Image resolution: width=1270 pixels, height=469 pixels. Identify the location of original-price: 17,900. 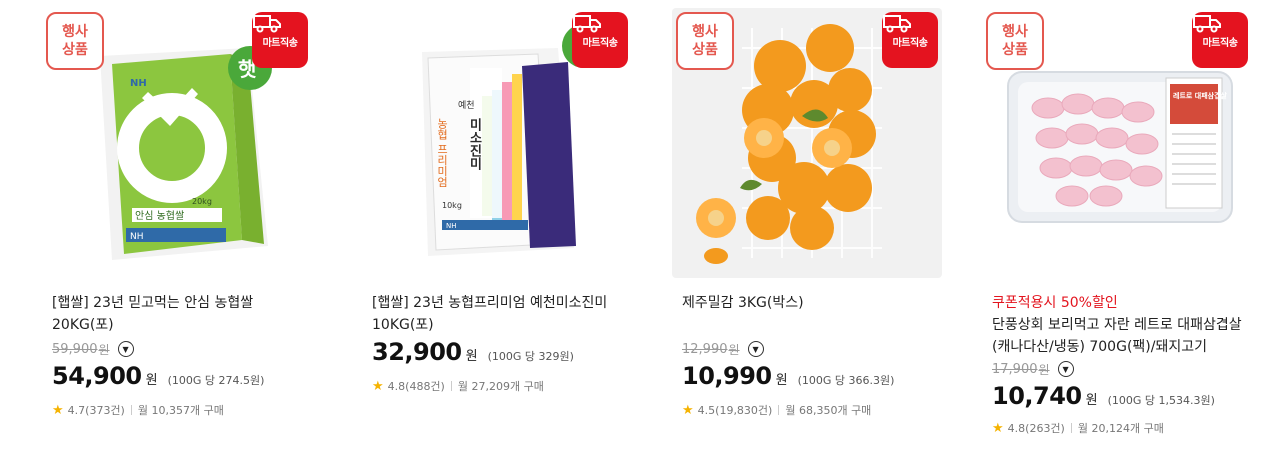
(1015, 369).